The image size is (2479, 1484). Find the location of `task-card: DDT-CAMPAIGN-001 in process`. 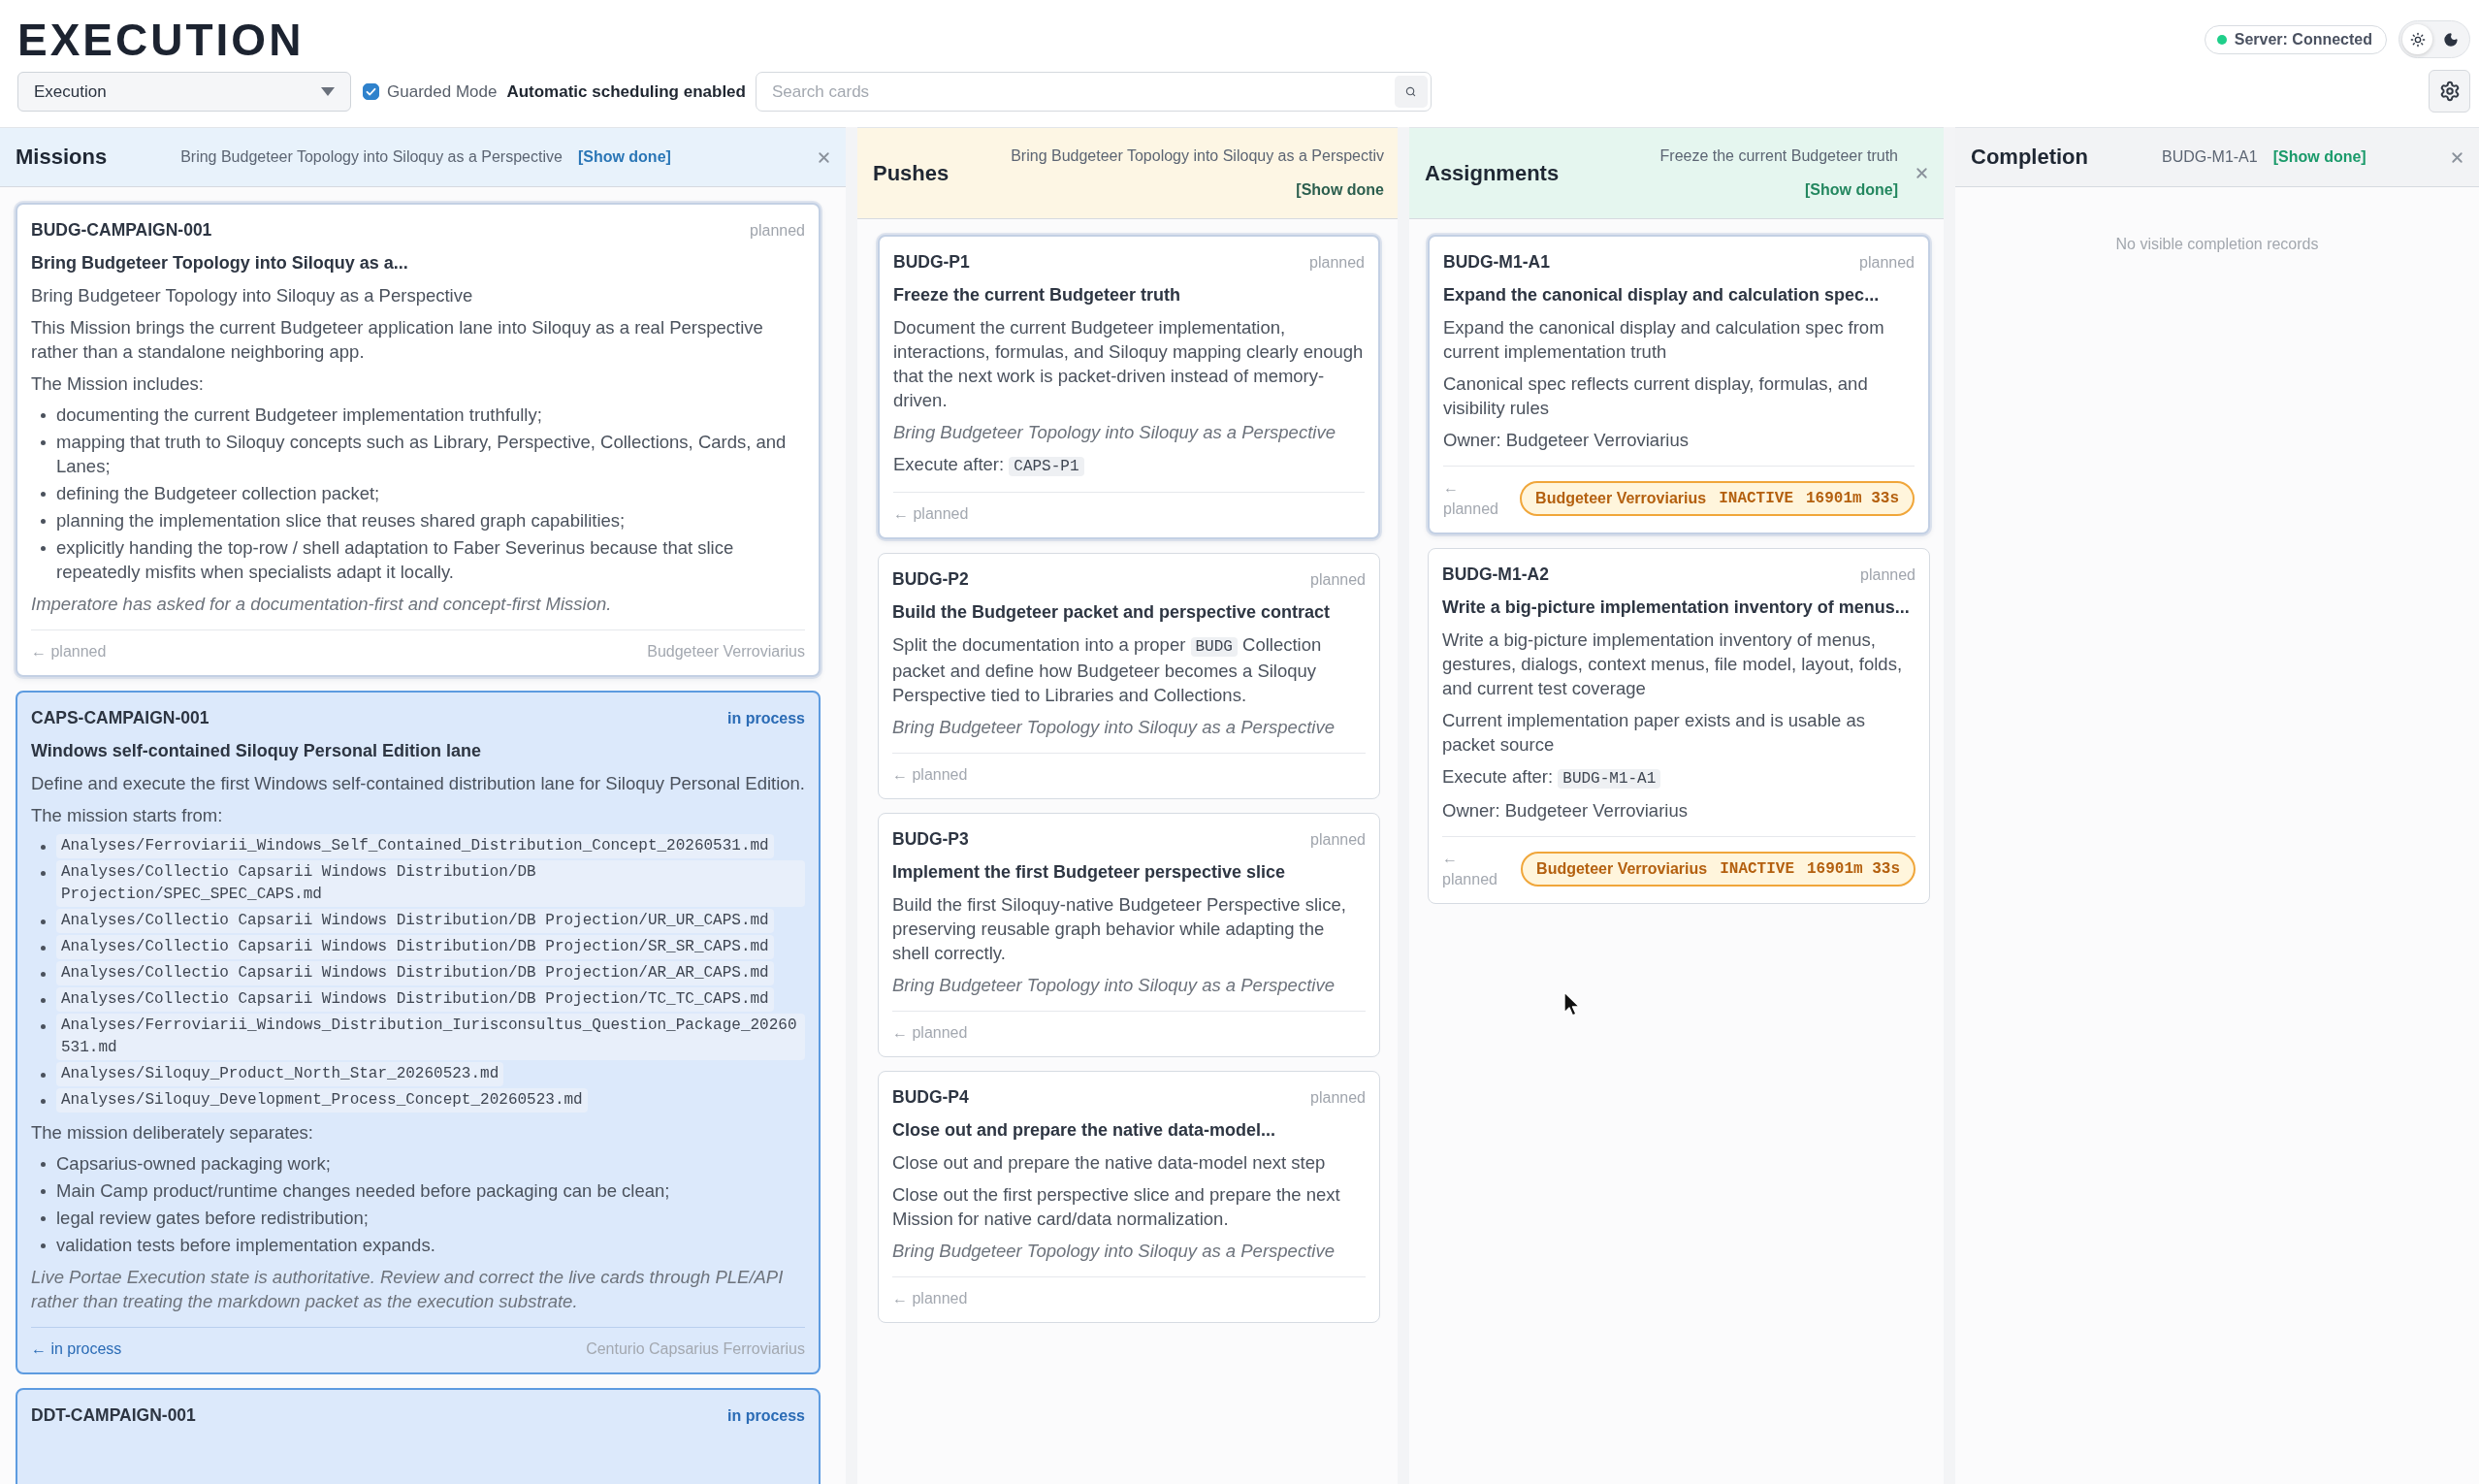

task-card: DDT-CAMPAIGN-001 in process is located at coordinates (418, 1436).